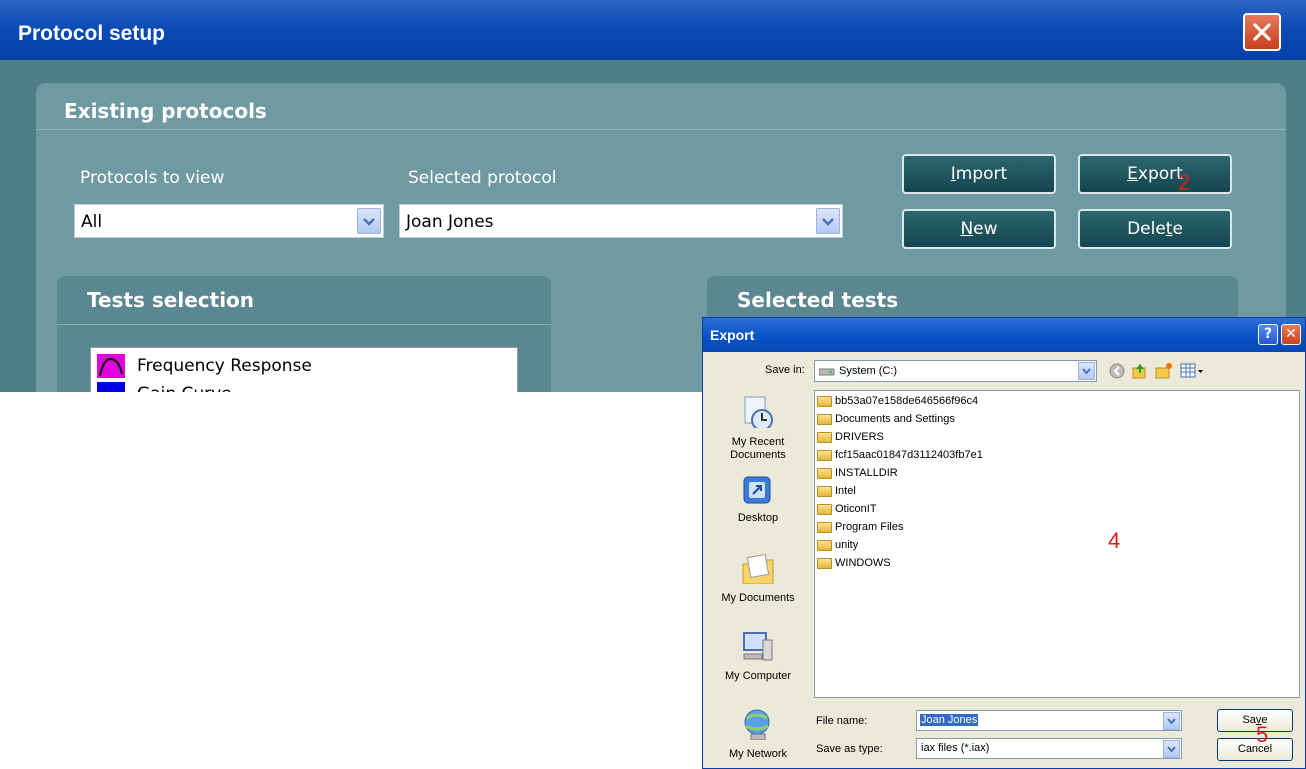 Image resolution: width=1306 pixels, height=769 pixels. What do you see at coordinates (758, 518) in the screenshot?
I see `place-label: Desktop` at bounding box center [758, 518].